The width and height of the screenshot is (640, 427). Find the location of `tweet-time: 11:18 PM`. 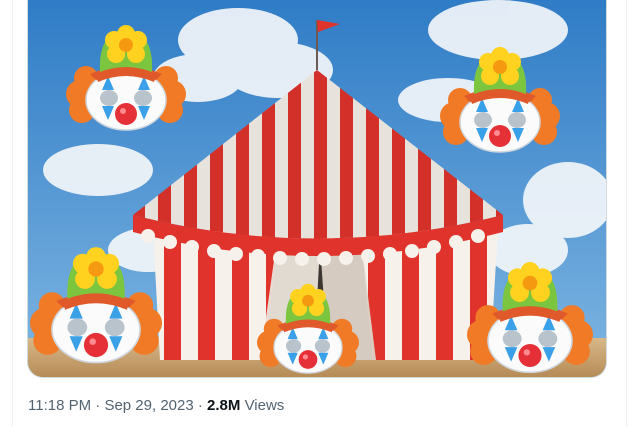

tweet-time: 11:18 PM is located at coordinates (60, 405).